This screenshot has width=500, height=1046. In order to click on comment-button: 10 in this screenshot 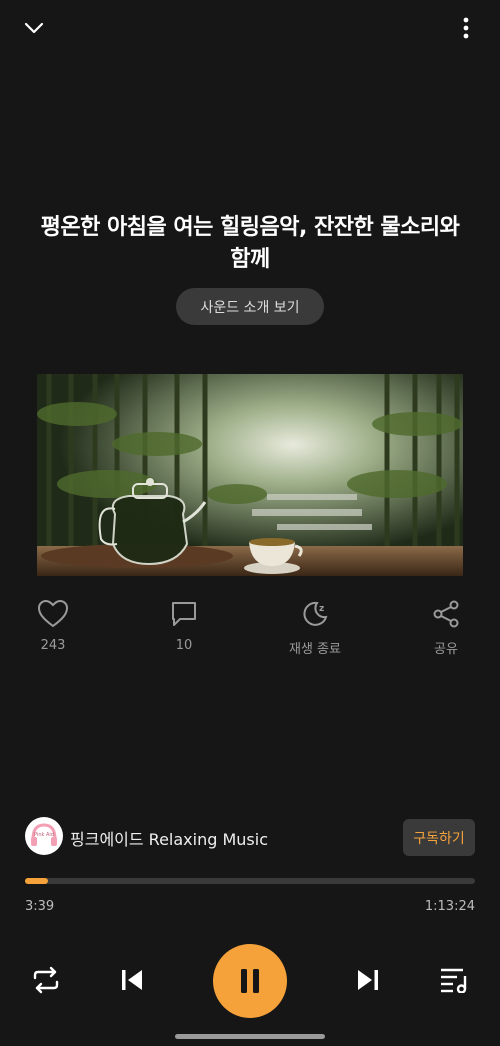, I will do `click(184, 626)`.